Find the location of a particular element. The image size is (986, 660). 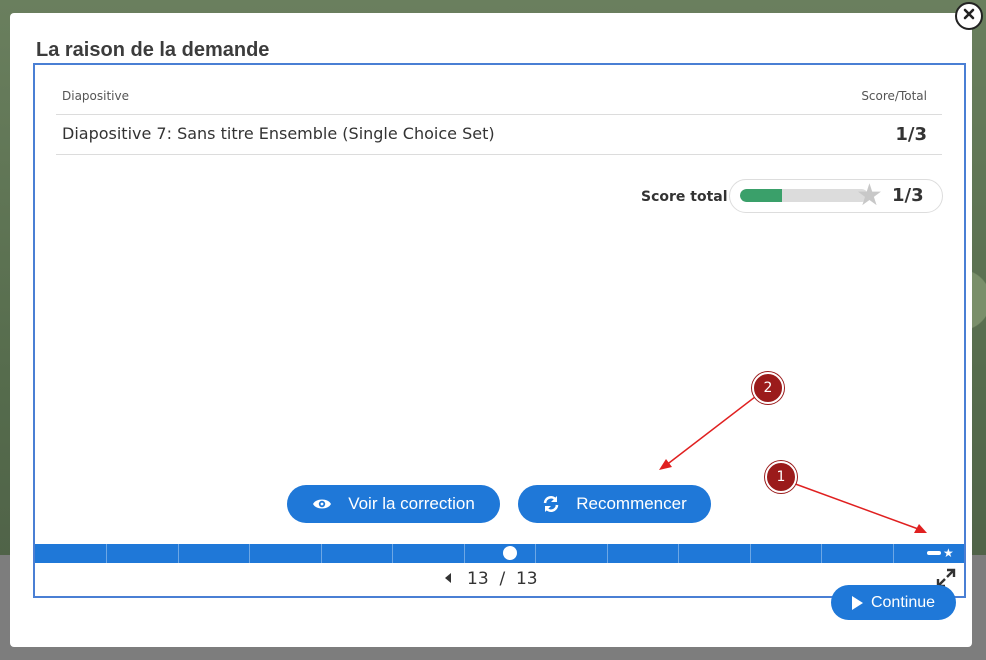

retry-button: Recommencer is located at coordinates (614, 504).